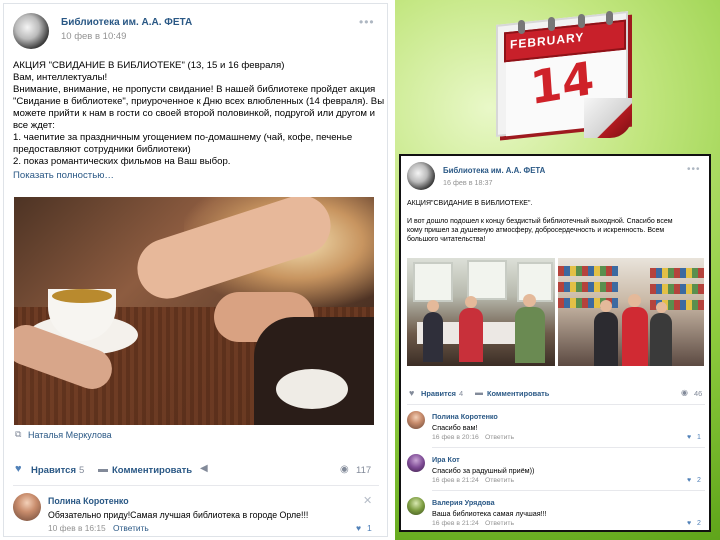 Image resolution: width=720 pixels, height=540 pixels. What do you see at coordinates (455, 427) in the screenshot?
I see `comment-text: Спасибо вам!` at bounding box center [455, 427].